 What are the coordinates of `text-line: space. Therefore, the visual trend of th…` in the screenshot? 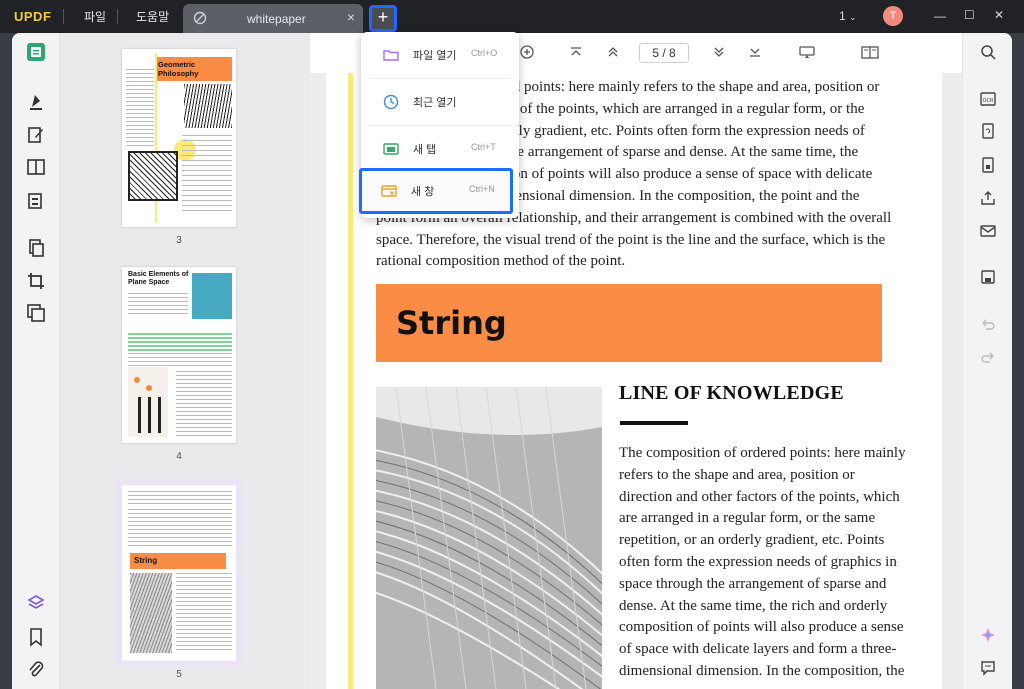 It's located at (631, 239).